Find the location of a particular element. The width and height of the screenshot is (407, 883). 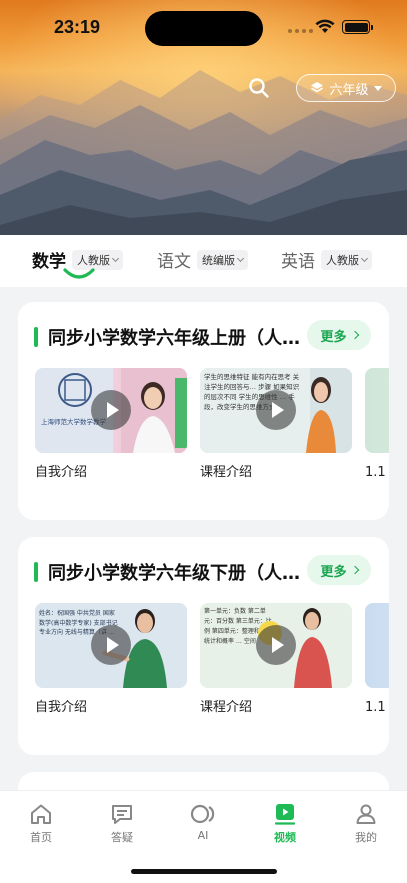

status-bar: 23:19 is located at coordinates (203, 26).